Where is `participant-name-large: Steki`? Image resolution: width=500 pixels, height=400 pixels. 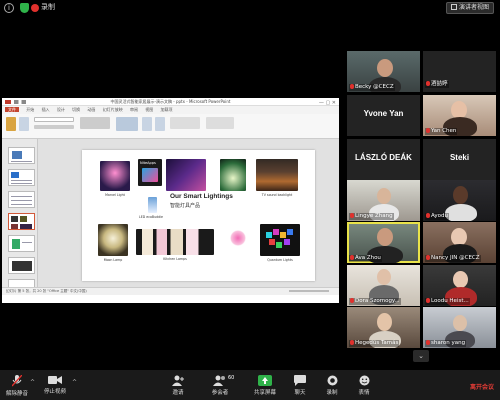
participant-name-large: Steki is located at coordinates (459, 157).